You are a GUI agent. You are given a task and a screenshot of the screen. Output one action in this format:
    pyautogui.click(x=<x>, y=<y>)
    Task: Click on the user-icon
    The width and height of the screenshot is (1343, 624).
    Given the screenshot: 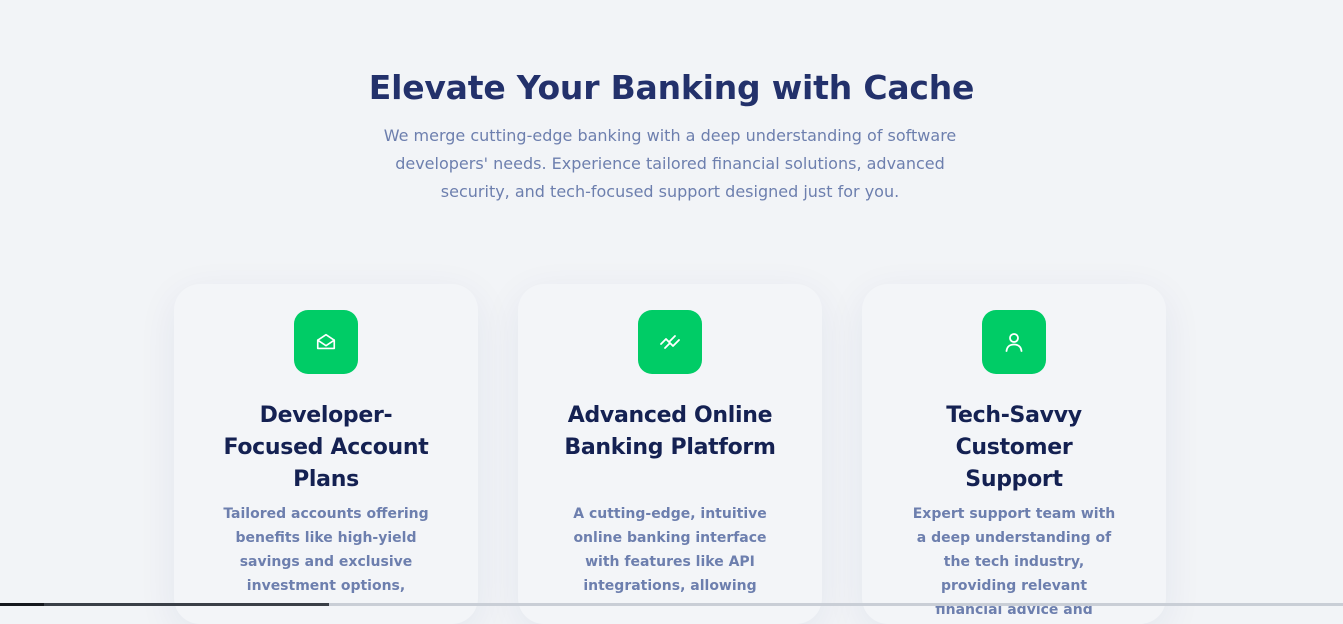 What is the action you would take?
    pyautogui.click(x=1014, y=342)
    